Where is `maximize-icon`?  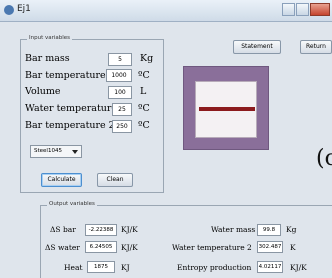 maximize-icon is located at coordinates (302, 9).